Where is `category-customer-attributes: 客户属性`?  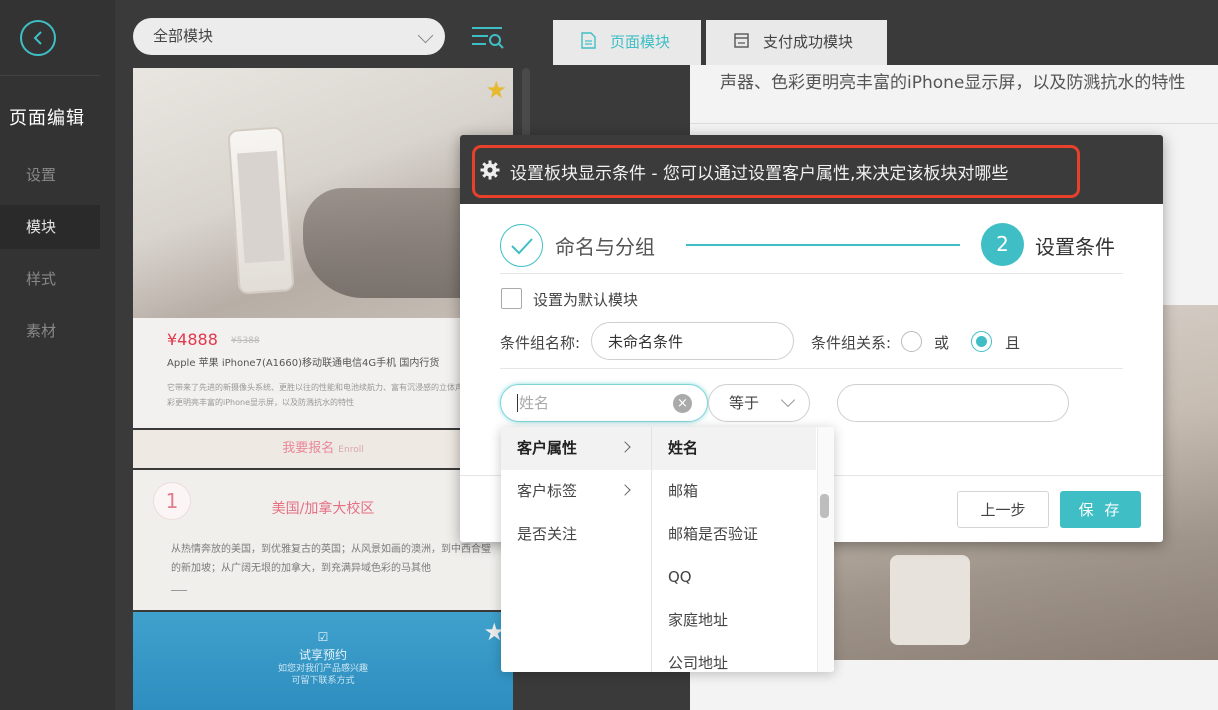 category-customer-attributes: 客户属性 is located at coordinates (576, 448).